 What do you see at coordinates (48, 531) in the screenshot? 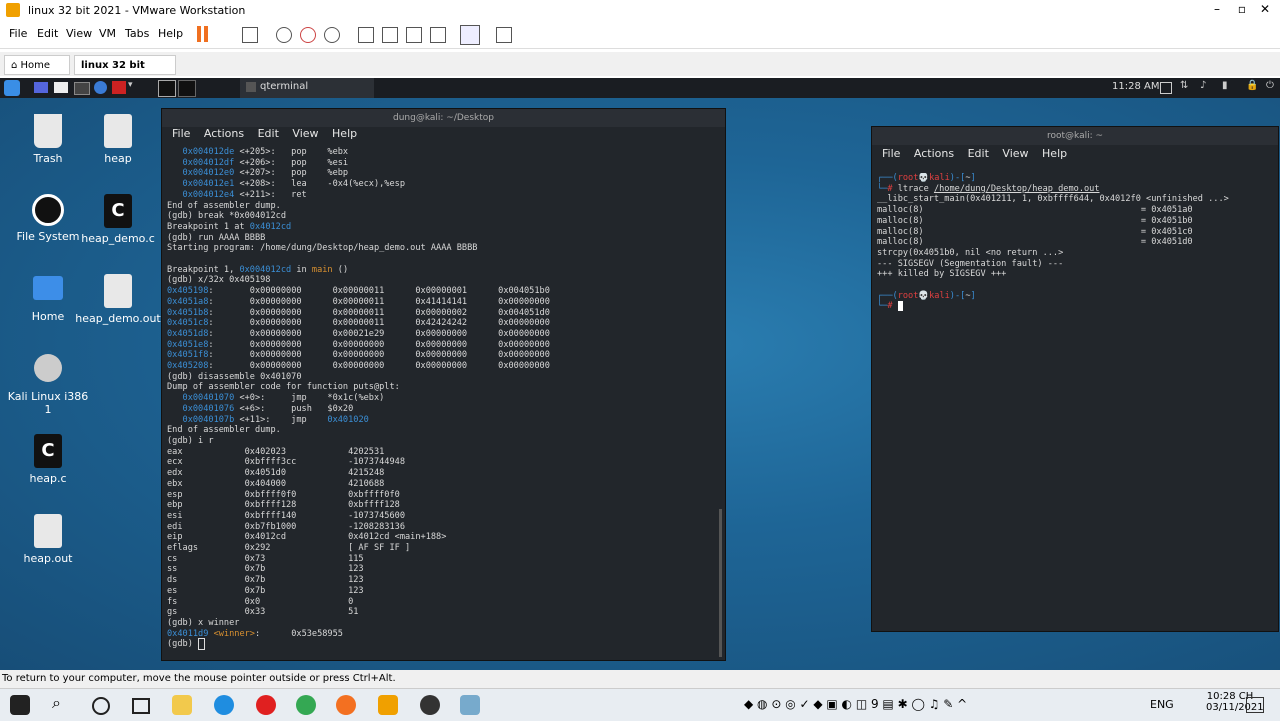
I see `gear-file-icon` at bounding box center [48, 531].